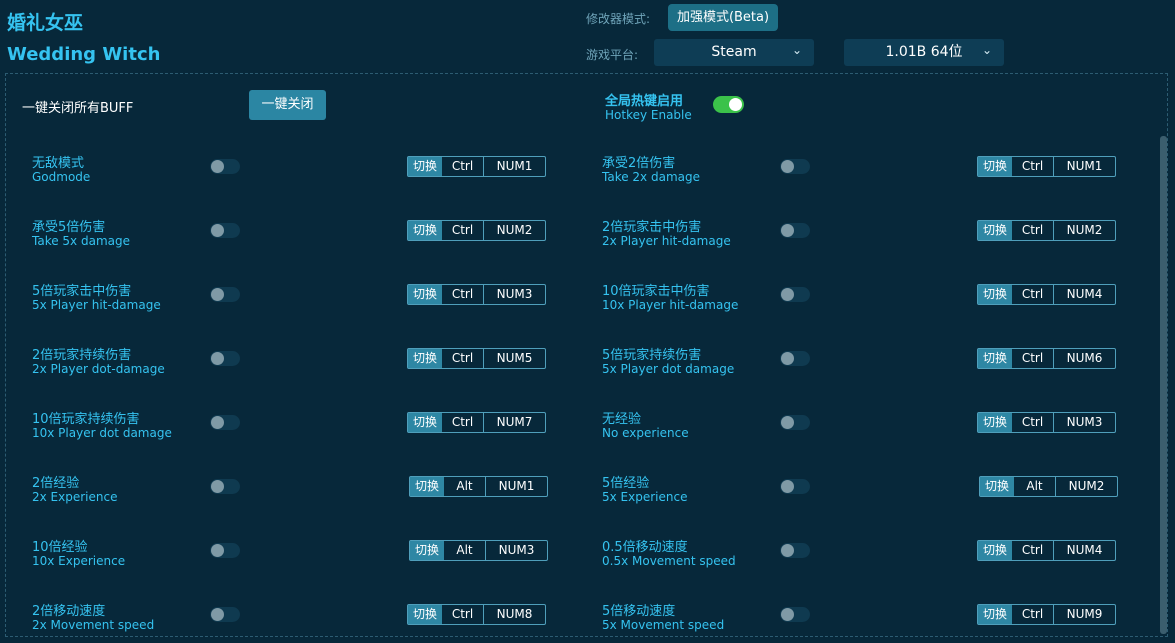  What do you see at coordinates (514, 230) in the screenshot?
I see `hotkey-num-key: NUM2` at bounding box center [514, 230].